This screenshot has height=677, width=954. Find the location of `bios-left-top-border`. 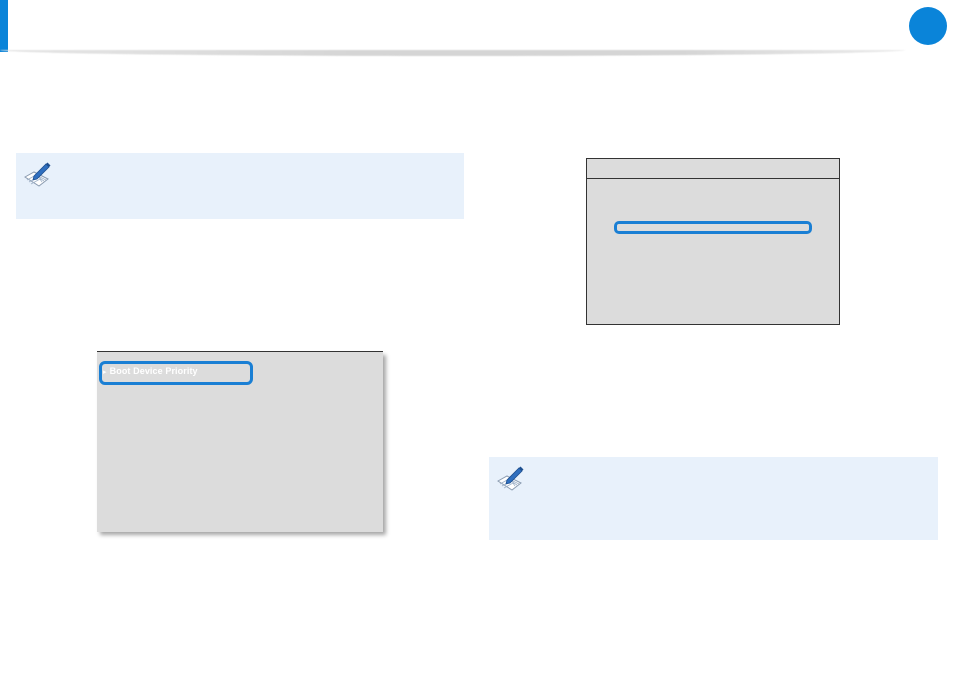

bios-left-top-border is located at coordinates (240, 351).